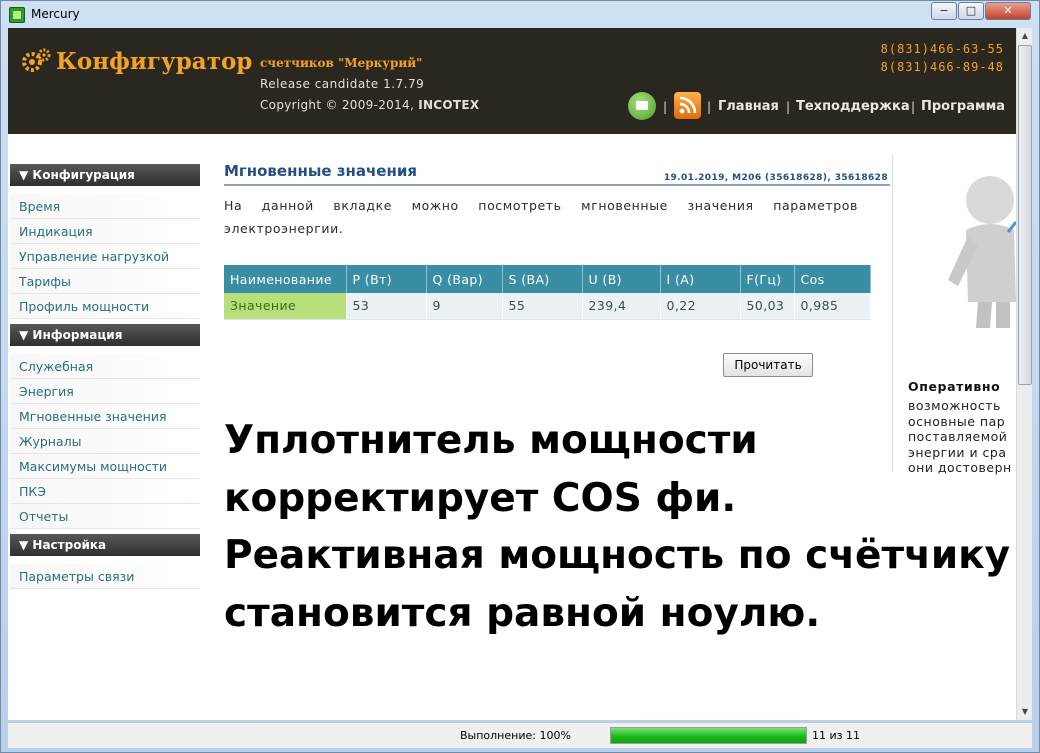 The image size is (1040, 753). What do you see at coordinates (285, 279) in the screenshot?
I see `column-header: Наименование` at bounding box center [285, 279].